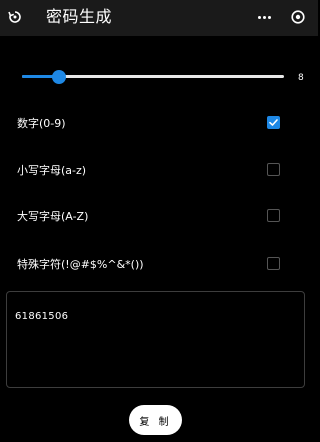  I want to click on checkbox-uppercase, so click(273, 215).